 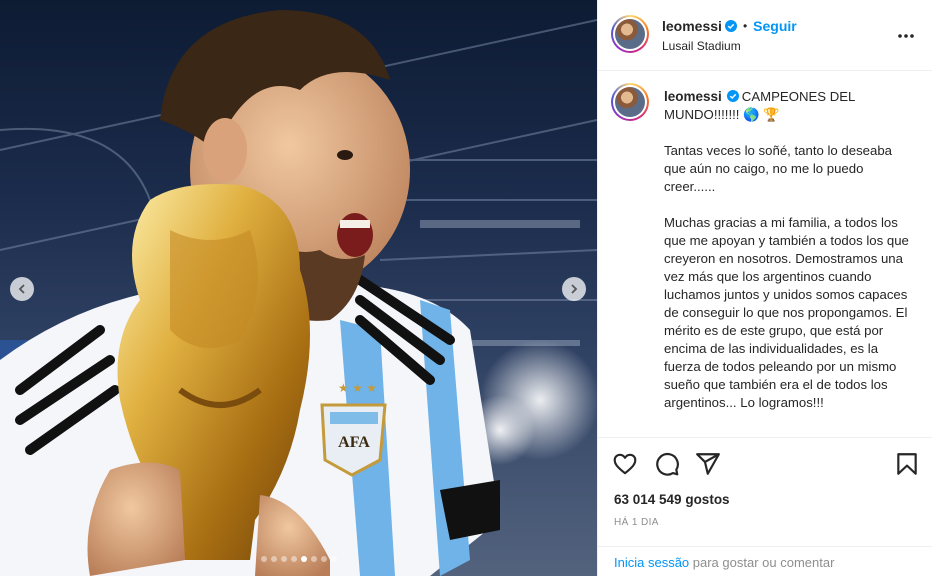 I want to click on location-link: Lusail Stadium, so click(x=701, y=46).